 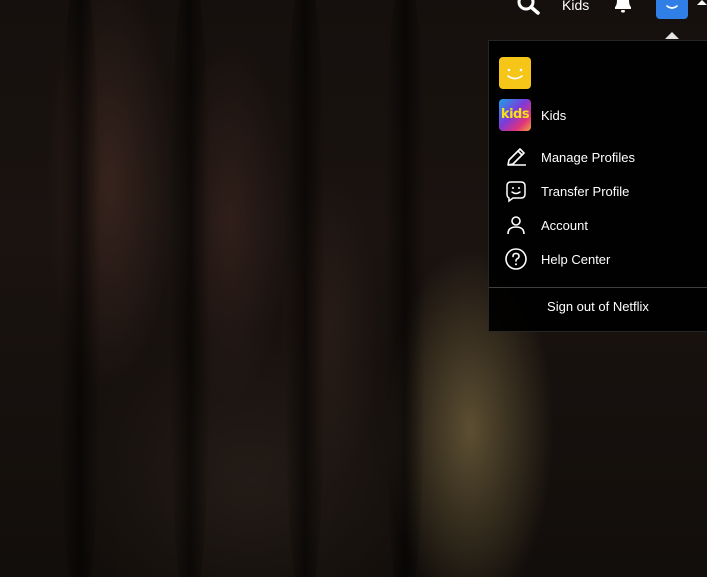 I want to click on profile-item, so click(x=520, y=73).